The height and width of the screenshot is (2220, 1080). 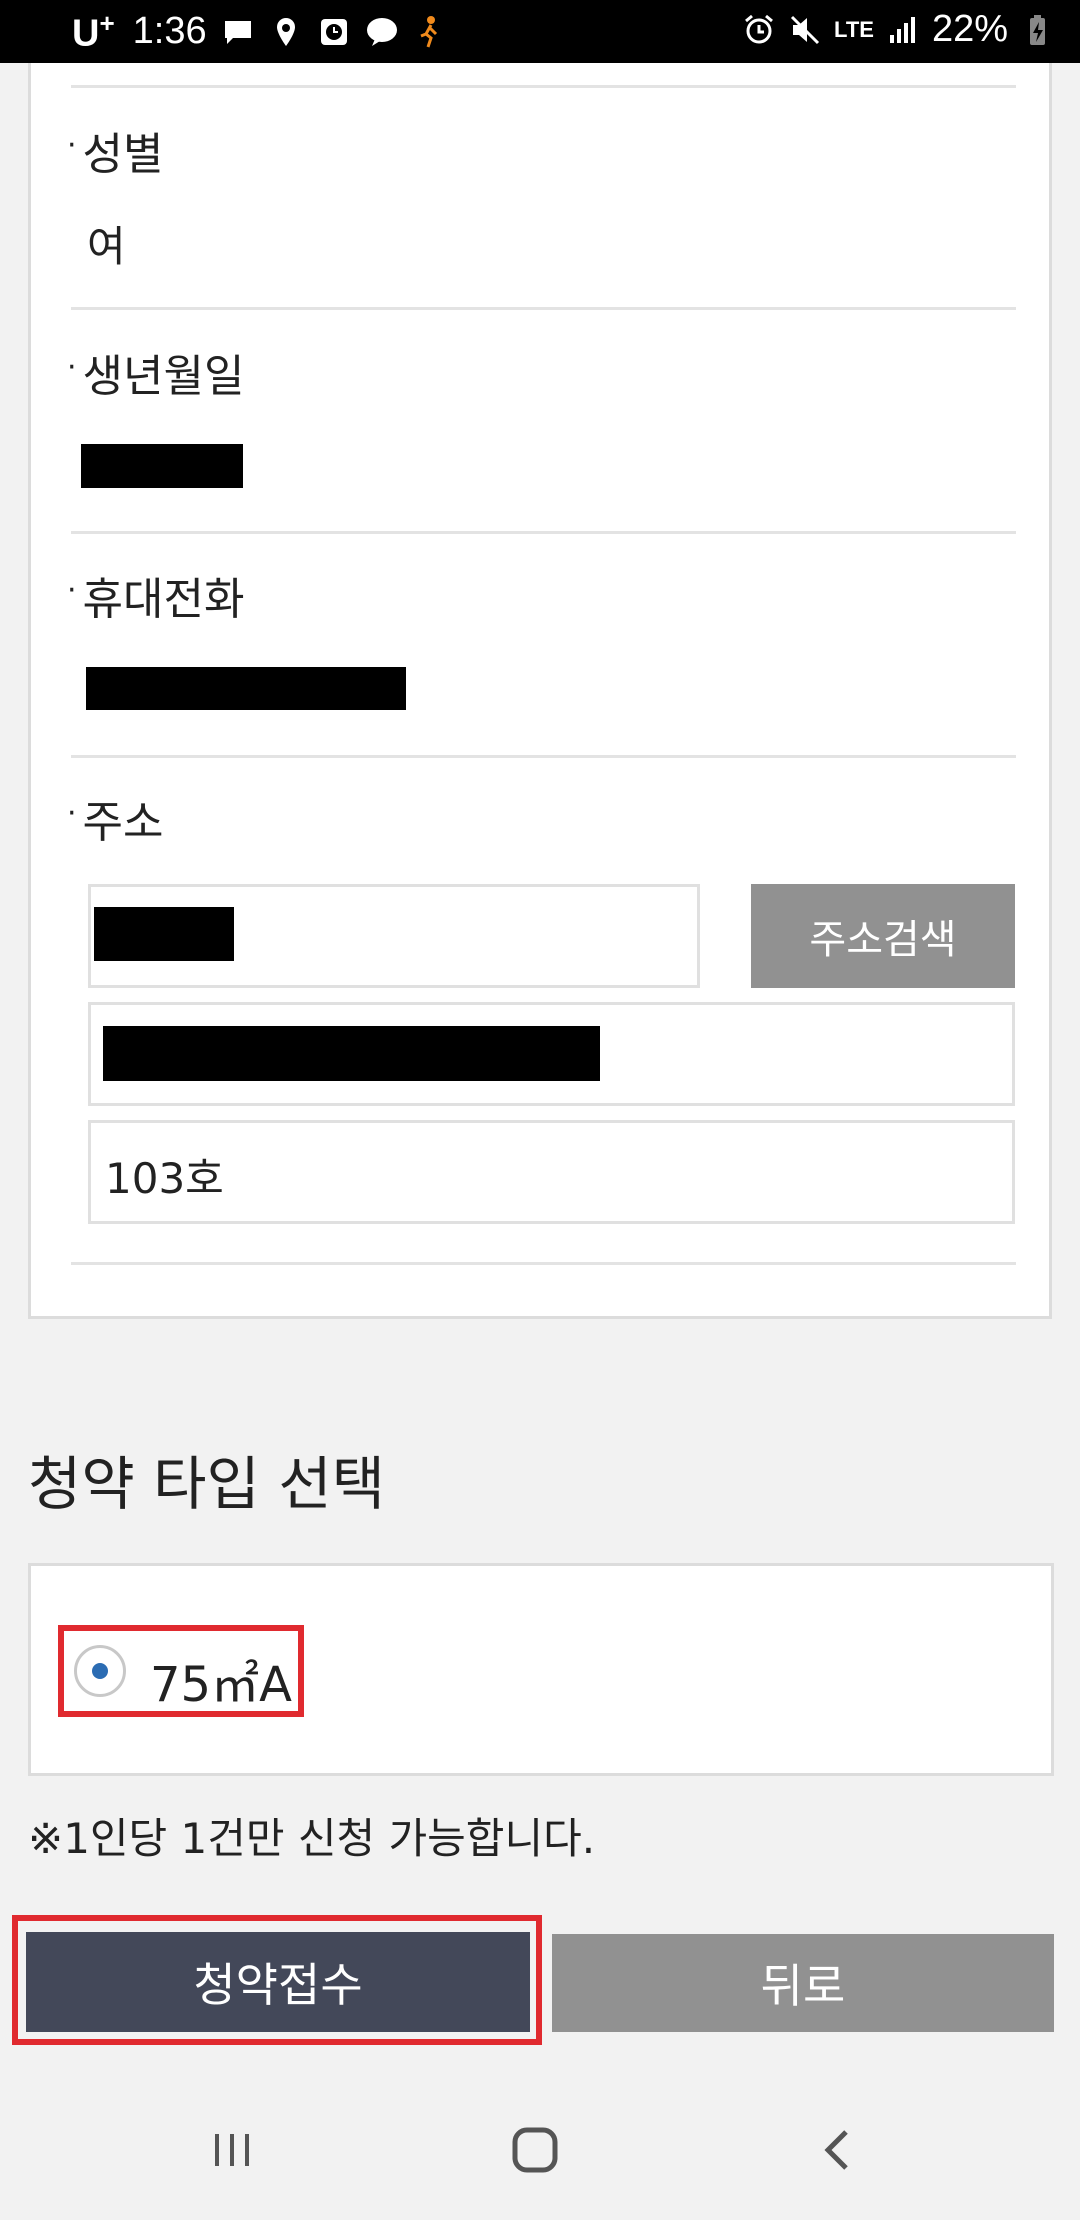 What do you see at coordinates (1037, 29) in the screenshot?
I see `battery-charging-icon` at bounding box center [1037, 29].